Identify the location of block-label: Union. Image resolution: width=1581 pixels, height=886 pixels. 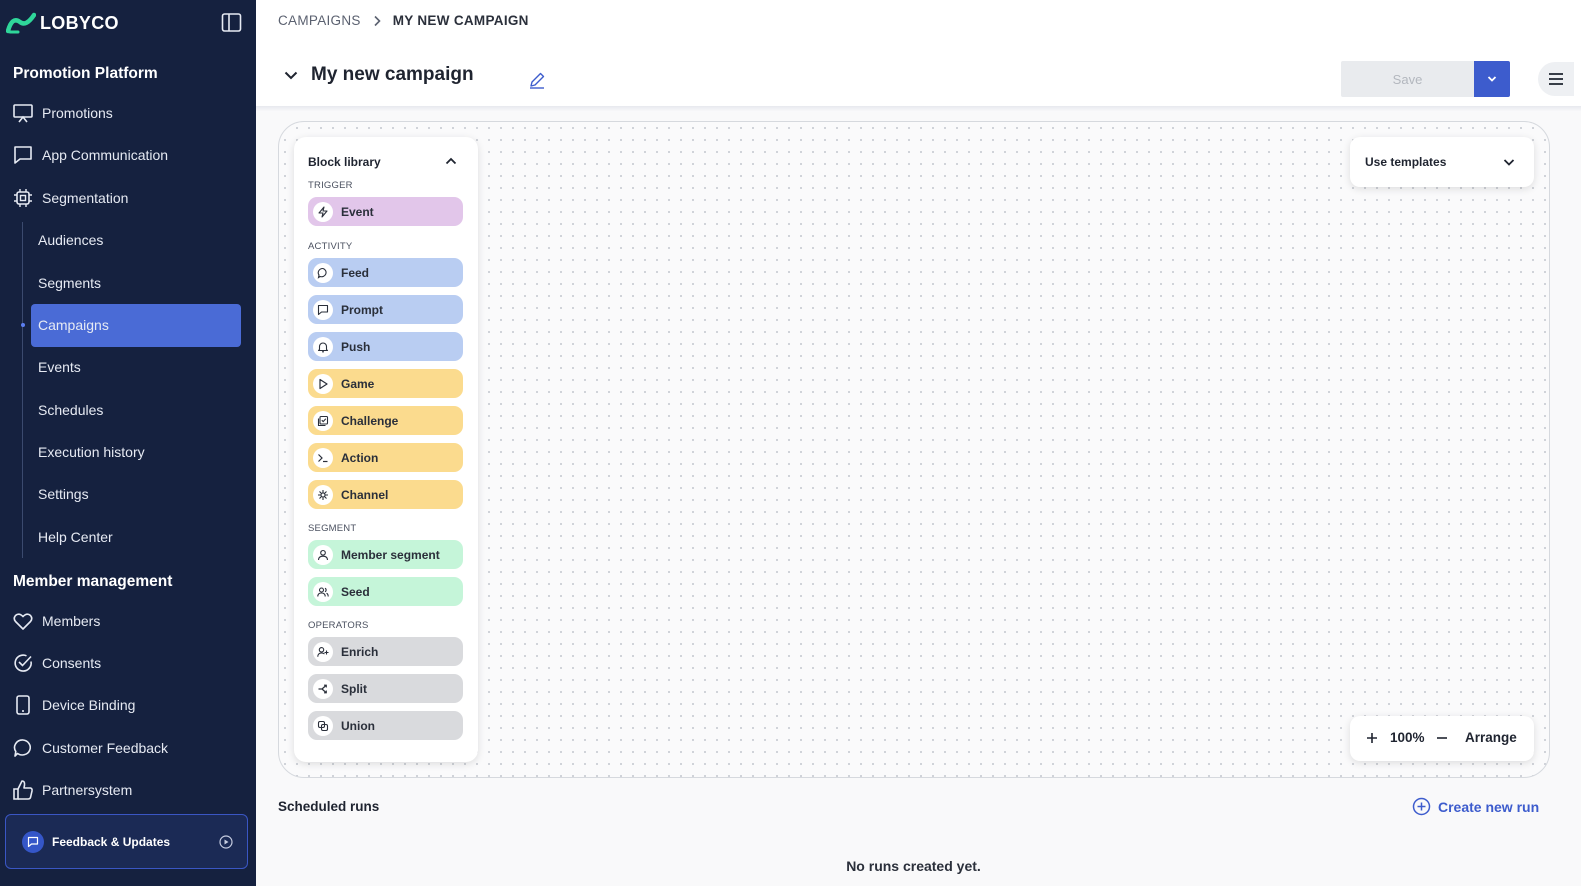
(358, 725).